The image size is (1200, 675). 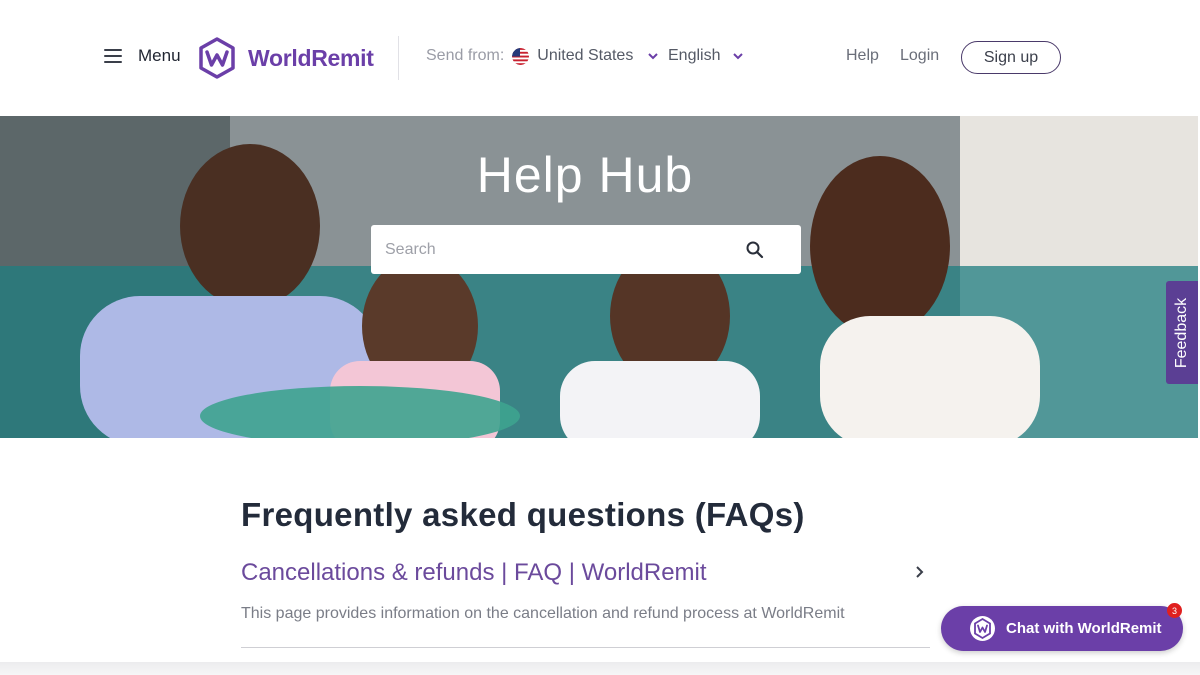 I want to click on feedback-label: Feedback, so click(x=1182, y=332).